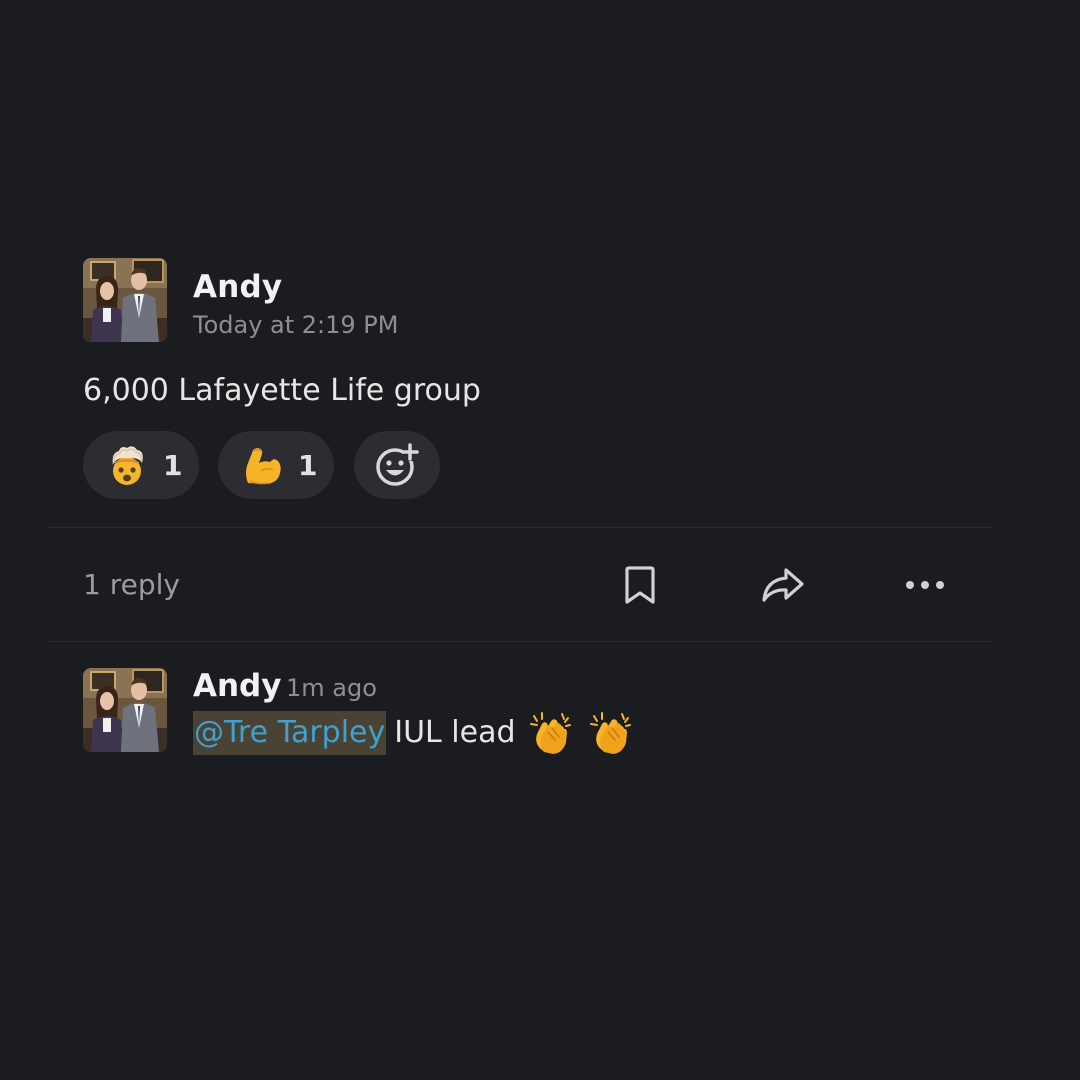 The width and height of the screenshot is (1080, 1080). I want to click on reaction-exploding-head: 1, so click(141, 465).